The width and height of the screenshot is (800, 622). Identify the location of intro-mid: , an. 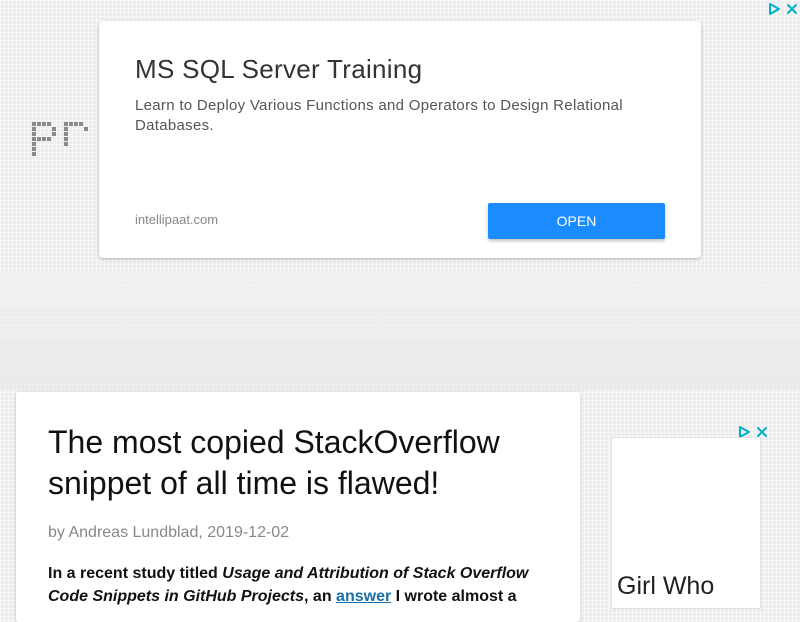
(320, 596).